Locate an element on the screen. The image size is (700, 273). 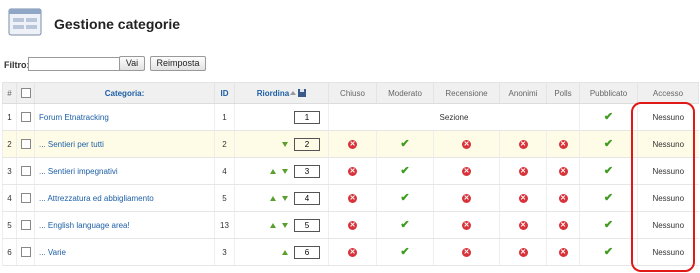
polls-cell: ✕ is located at coordinates (563, 225).